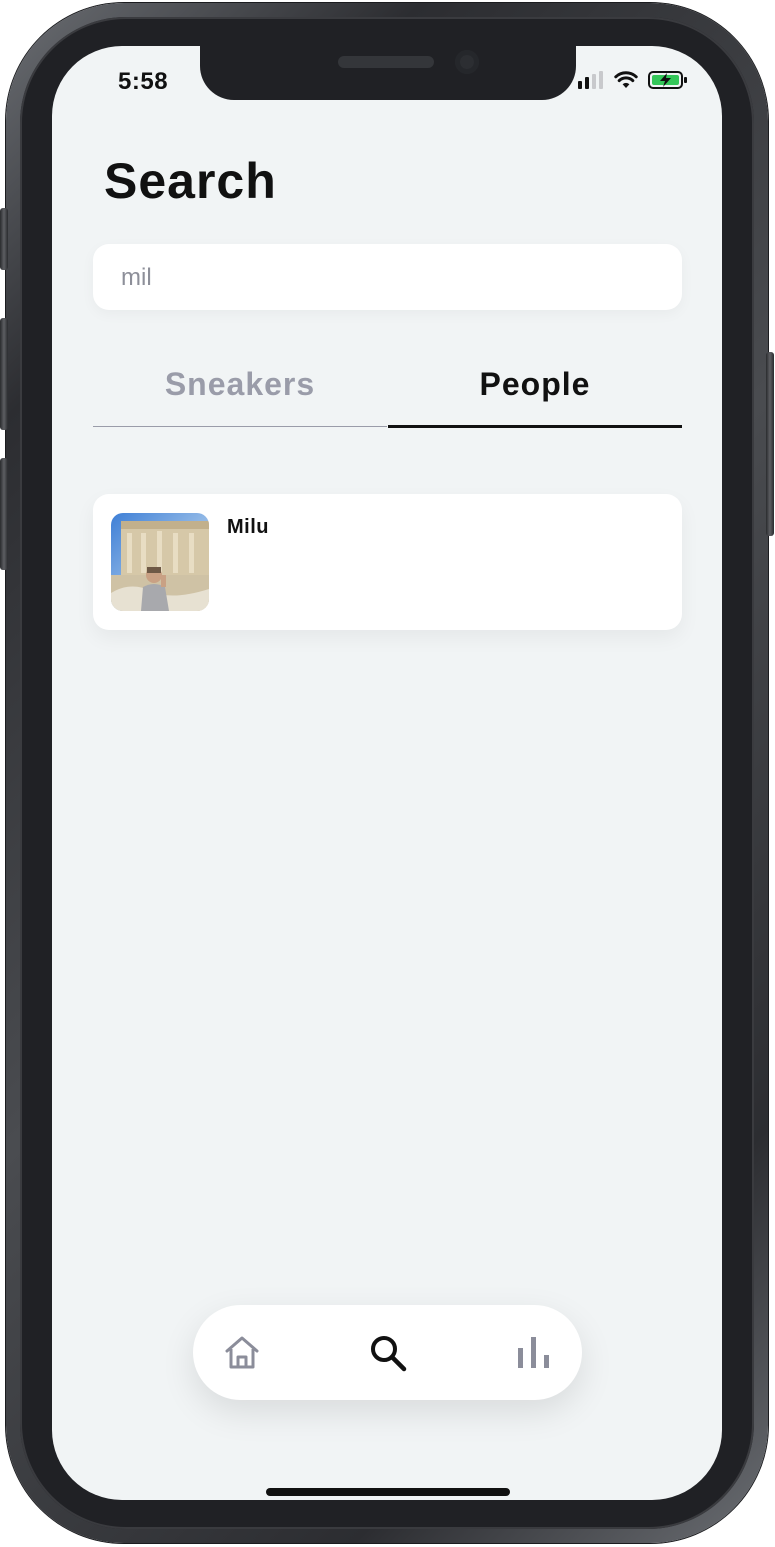 The height and width of the screenshot is (1547, 775). Describe the element at coordinates (190, 181) in the screenshot. I see `page-title: Search` at that location.